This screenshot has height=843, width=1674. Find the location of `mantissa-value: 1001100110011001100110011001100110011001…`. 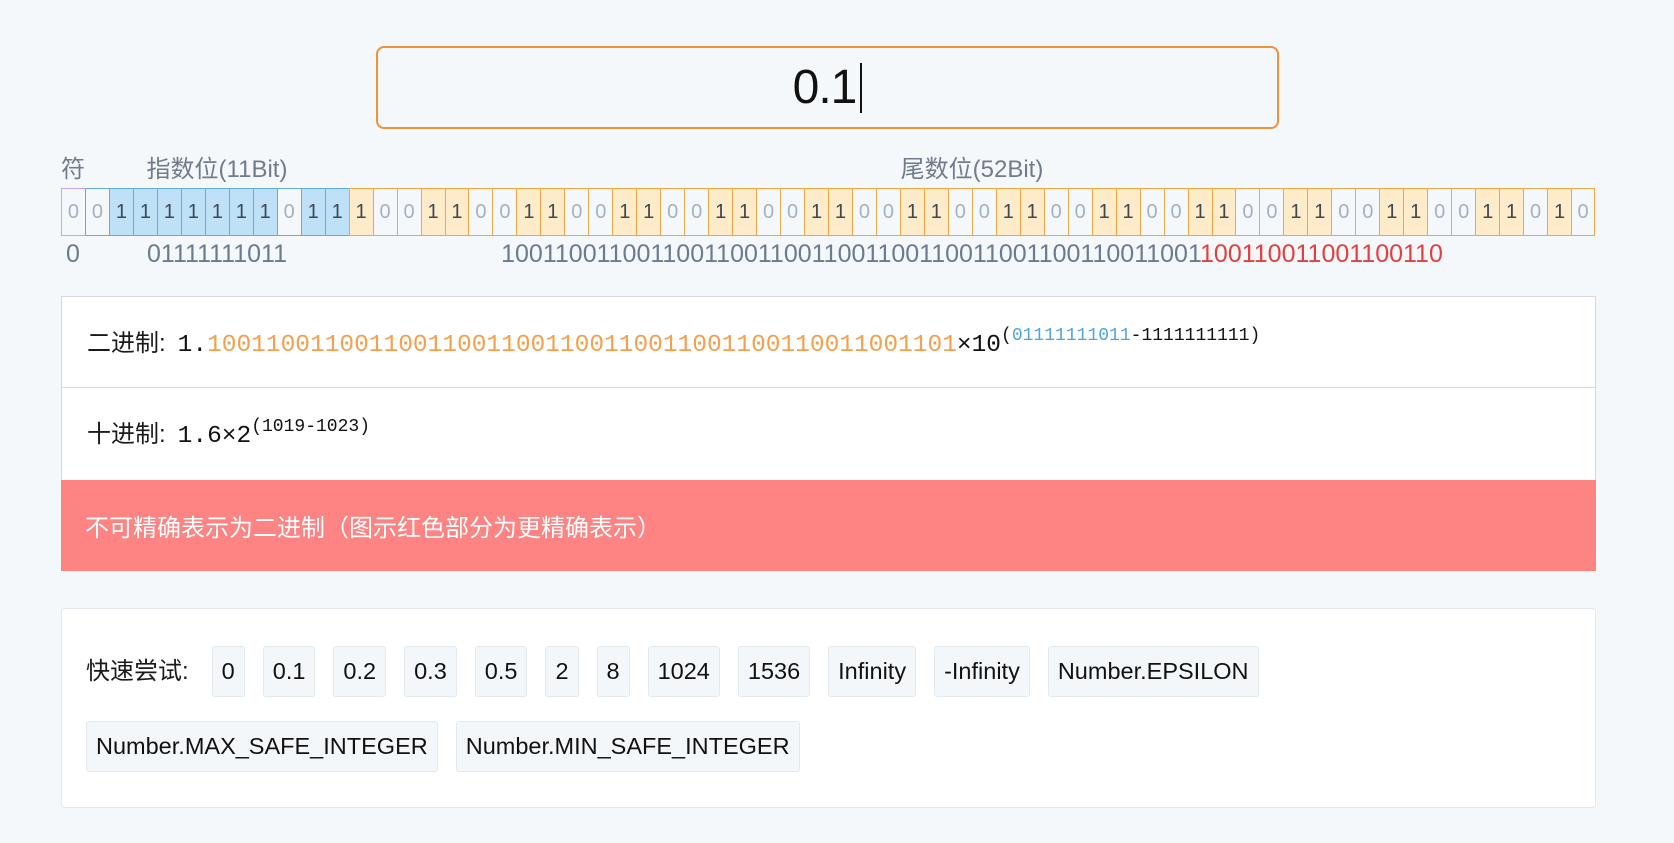

mantissa-value: 1001100110011001100110011001100110011001… is located at coordinates (972, 254).